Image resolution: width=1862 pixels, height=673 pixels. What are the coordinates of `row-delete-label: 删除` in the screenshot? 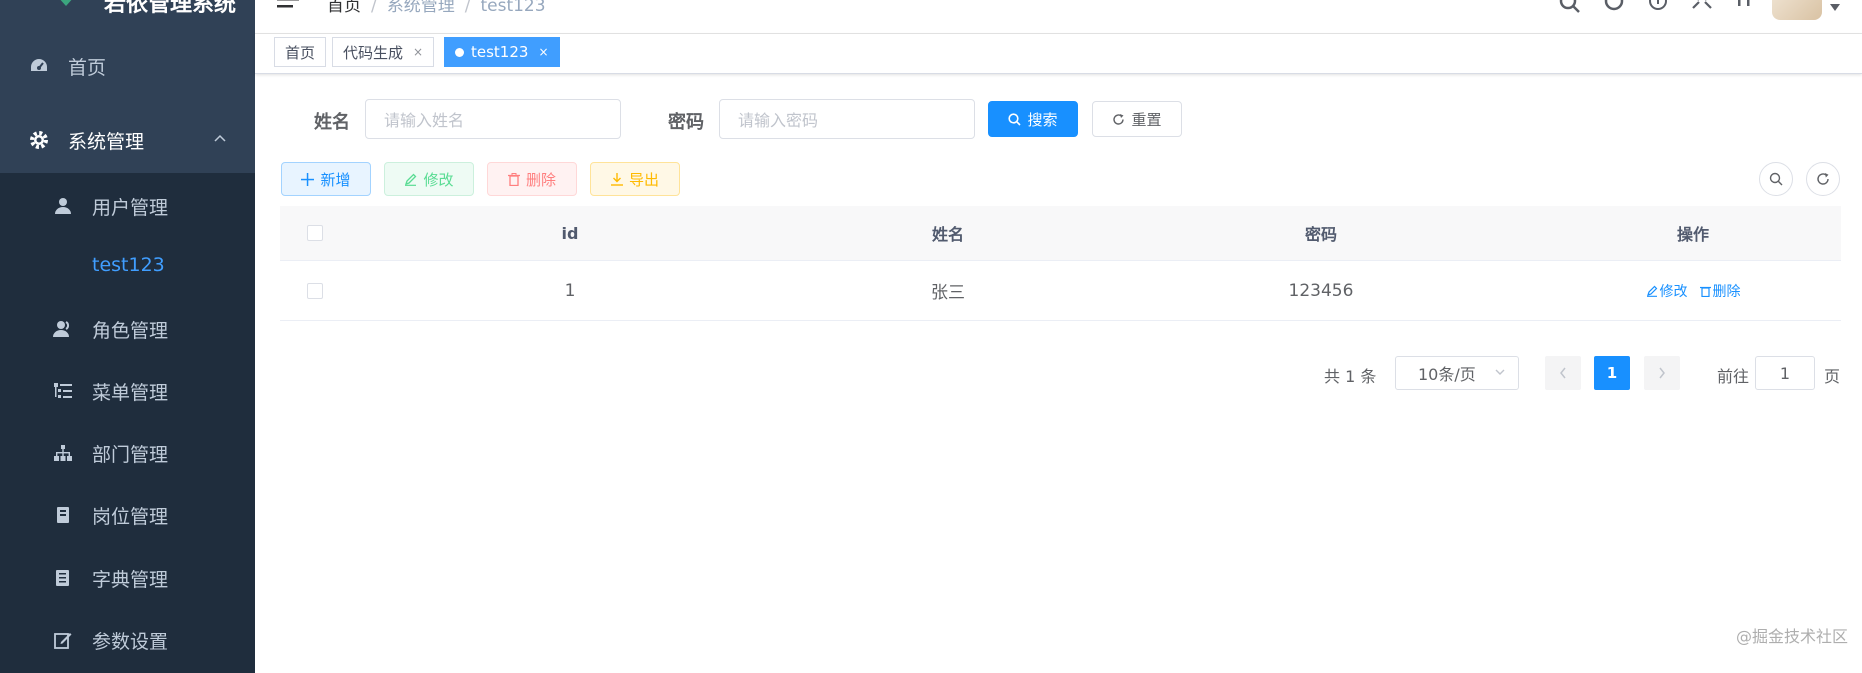 It's located at (1726, 291).